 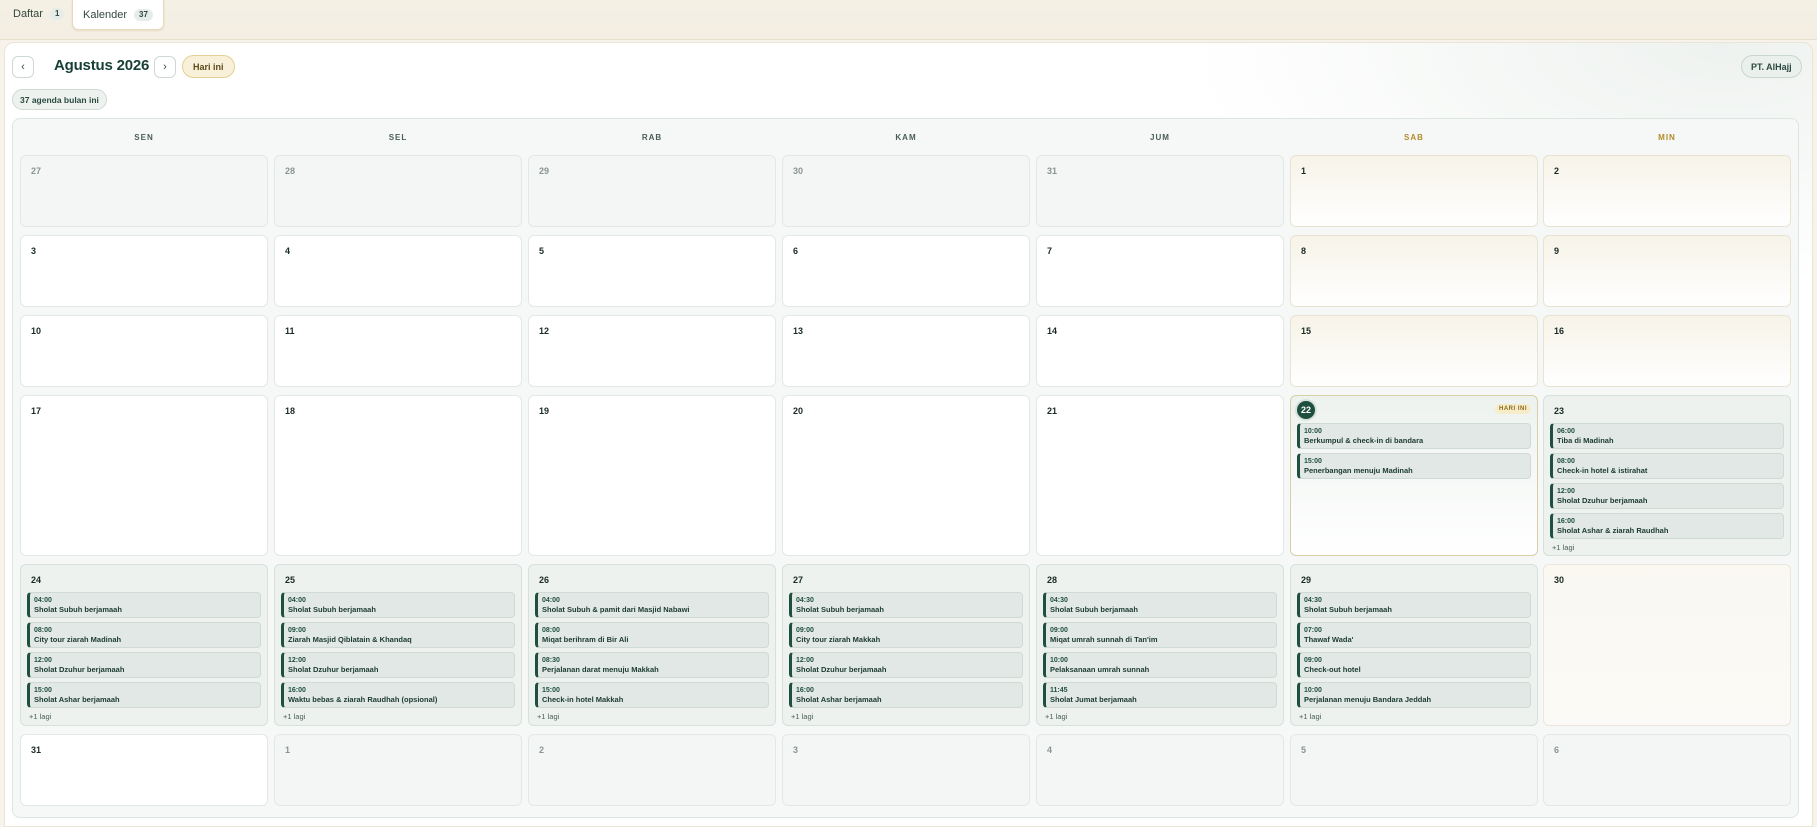 What do you see at coordinates (1667, 526) in the screenshot?
I see `event-item: 16:00 Sholat Ashar & ziarah Raudhah` at bounding box center [1667, 526].